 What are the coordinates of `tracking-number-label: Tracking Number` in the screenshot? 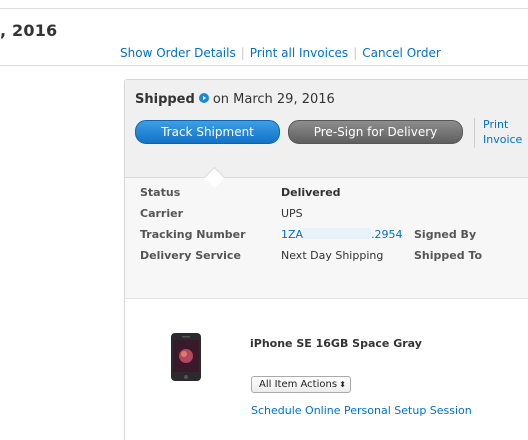 It's located at (193, 234).